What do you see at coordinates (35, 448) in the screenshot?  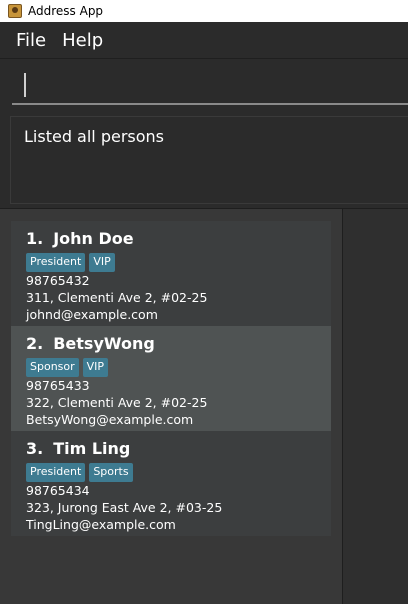 I see `person-index: 3.` at bounding box center [35, 448].